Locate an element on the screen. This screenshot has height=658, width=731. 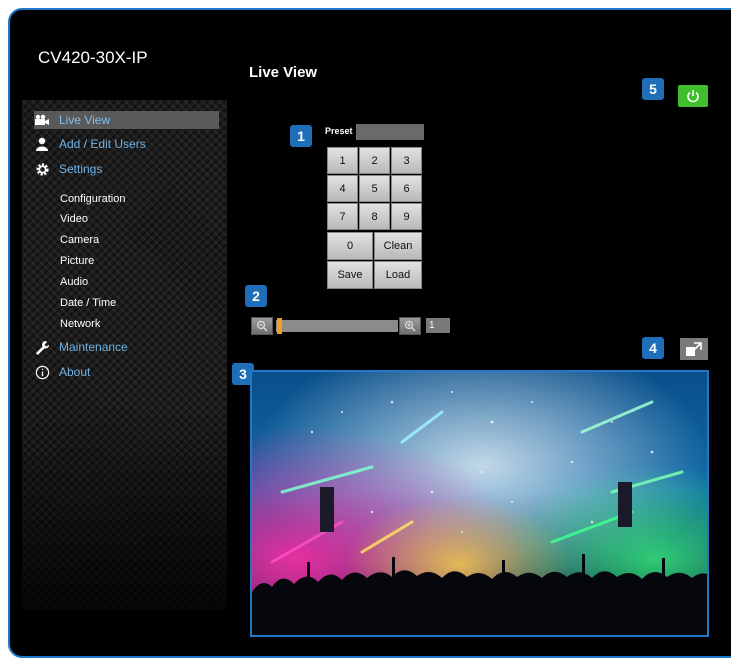
zoom-in-button is located at coordinates (410, 326).